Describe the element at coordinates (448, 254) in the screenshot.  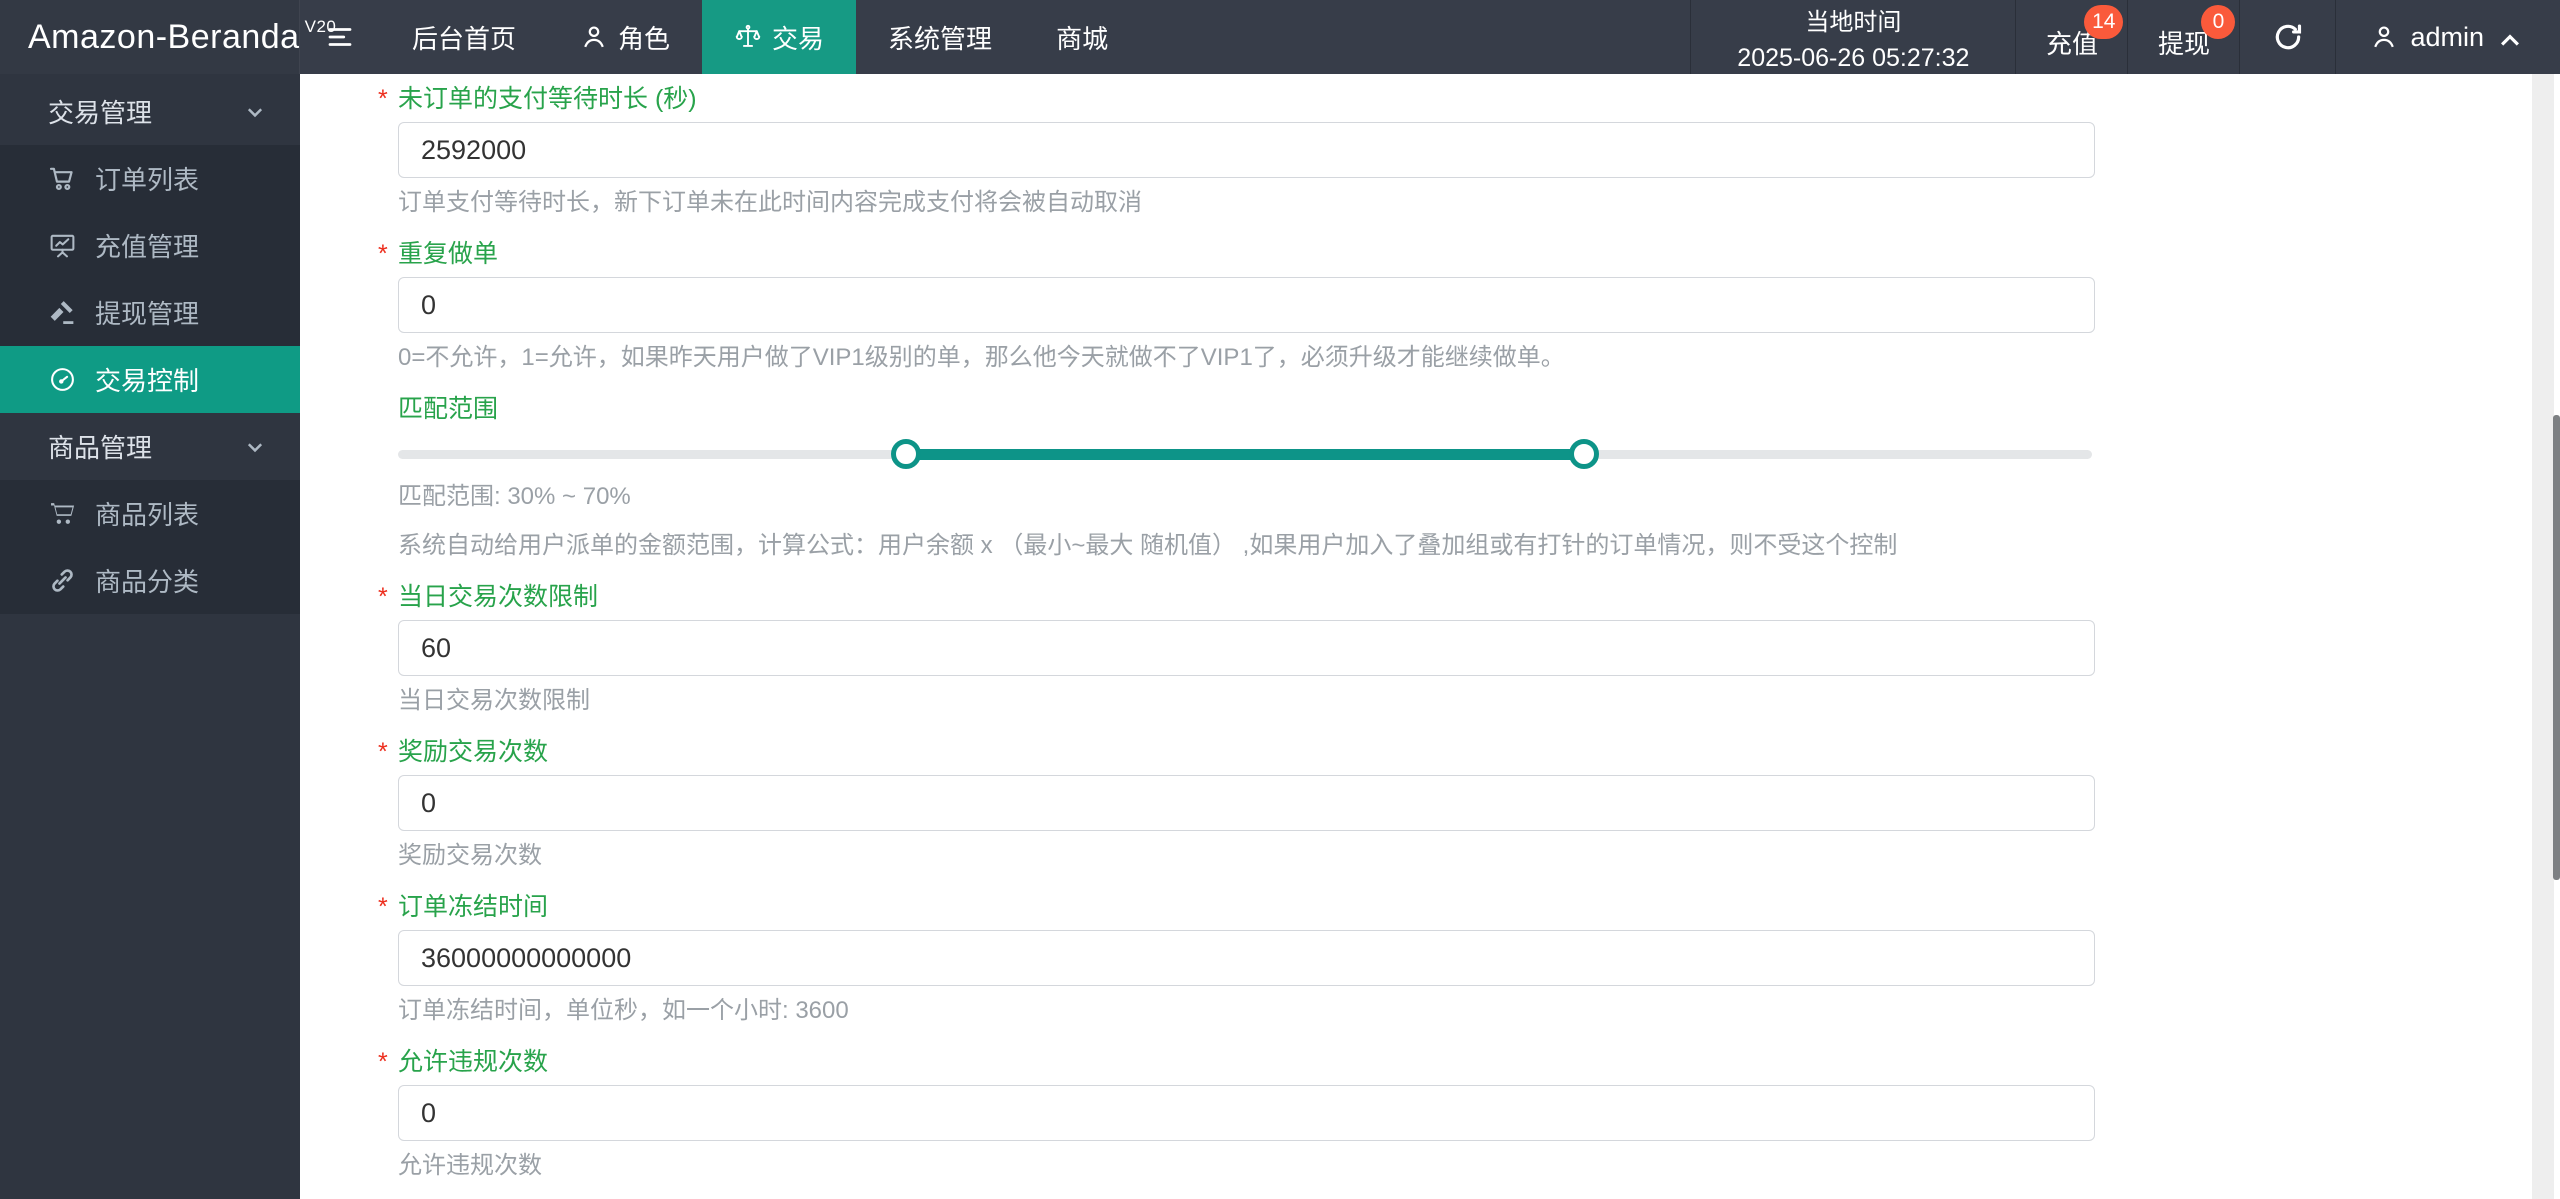
I see `field-label-text: 重复做单` at that location.